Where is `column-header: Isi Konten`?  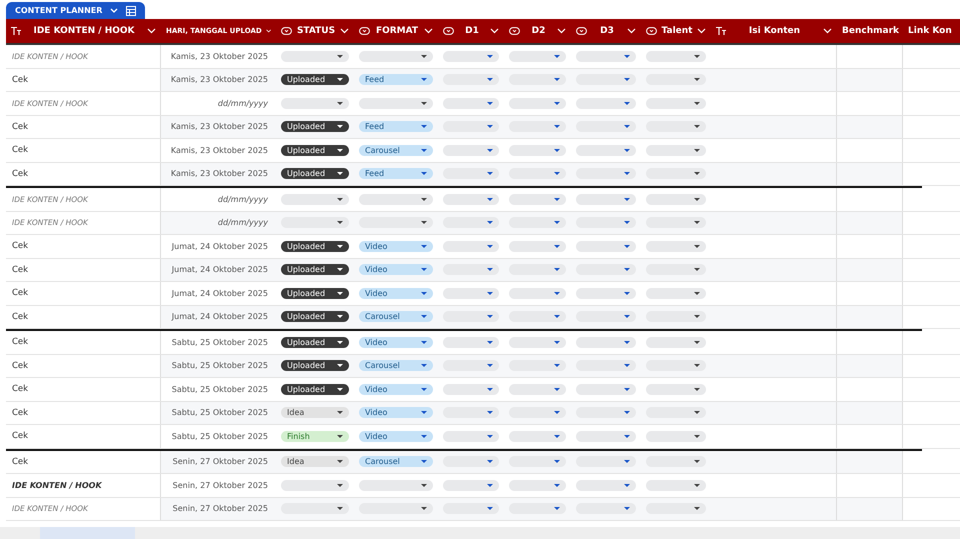 column-header: Isi Konten is located at coordinates (774, 31).